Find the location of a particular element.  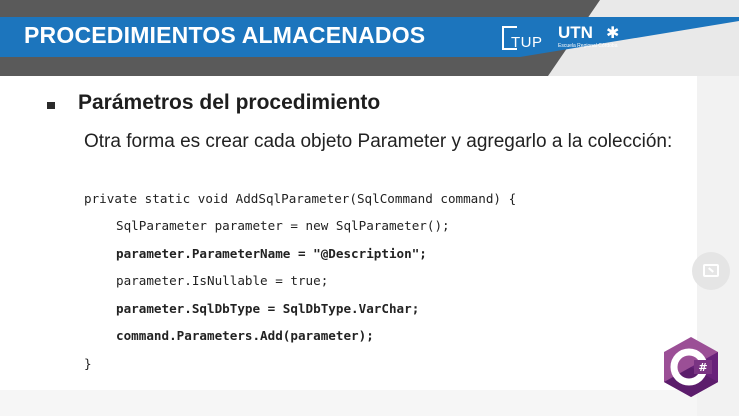

utn-logo-text: UTN is located at coordinates (575, 32).